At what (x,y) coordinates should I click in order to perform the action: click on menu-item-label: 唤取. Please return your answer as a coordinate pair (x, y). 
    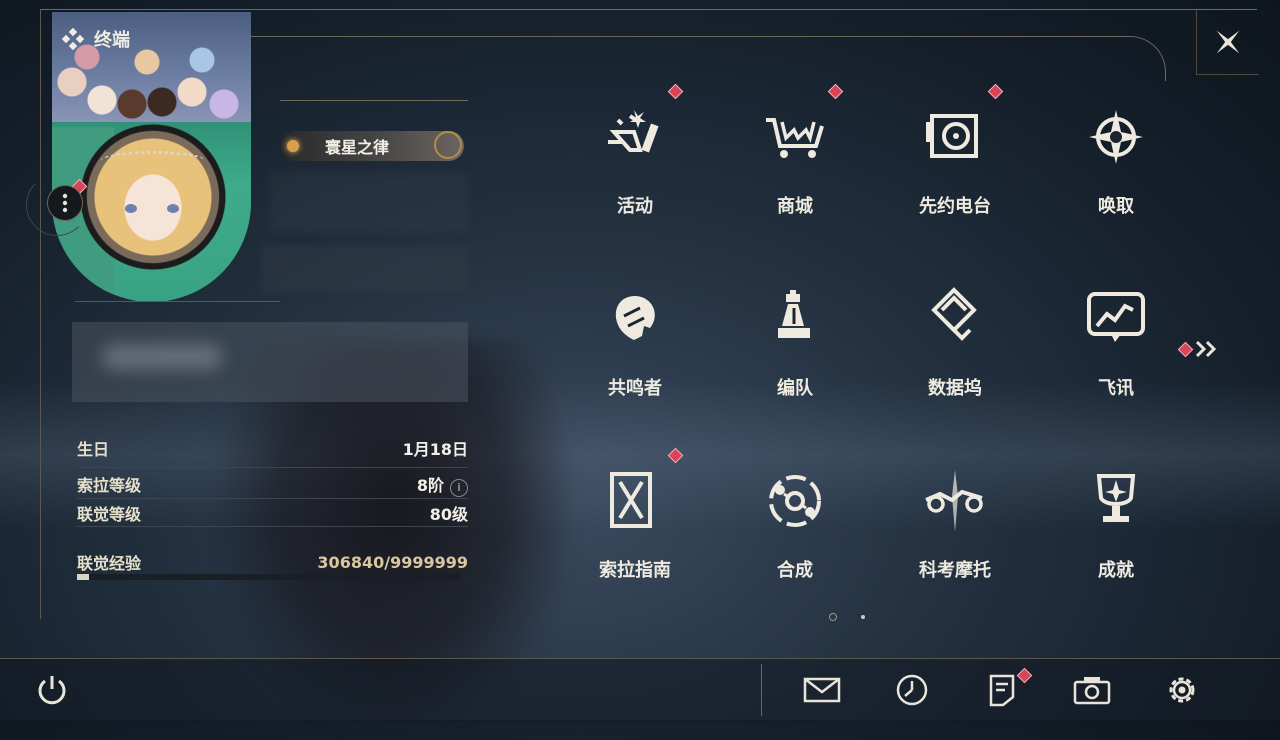
    Looking at the image, I should click on (1116, 206).